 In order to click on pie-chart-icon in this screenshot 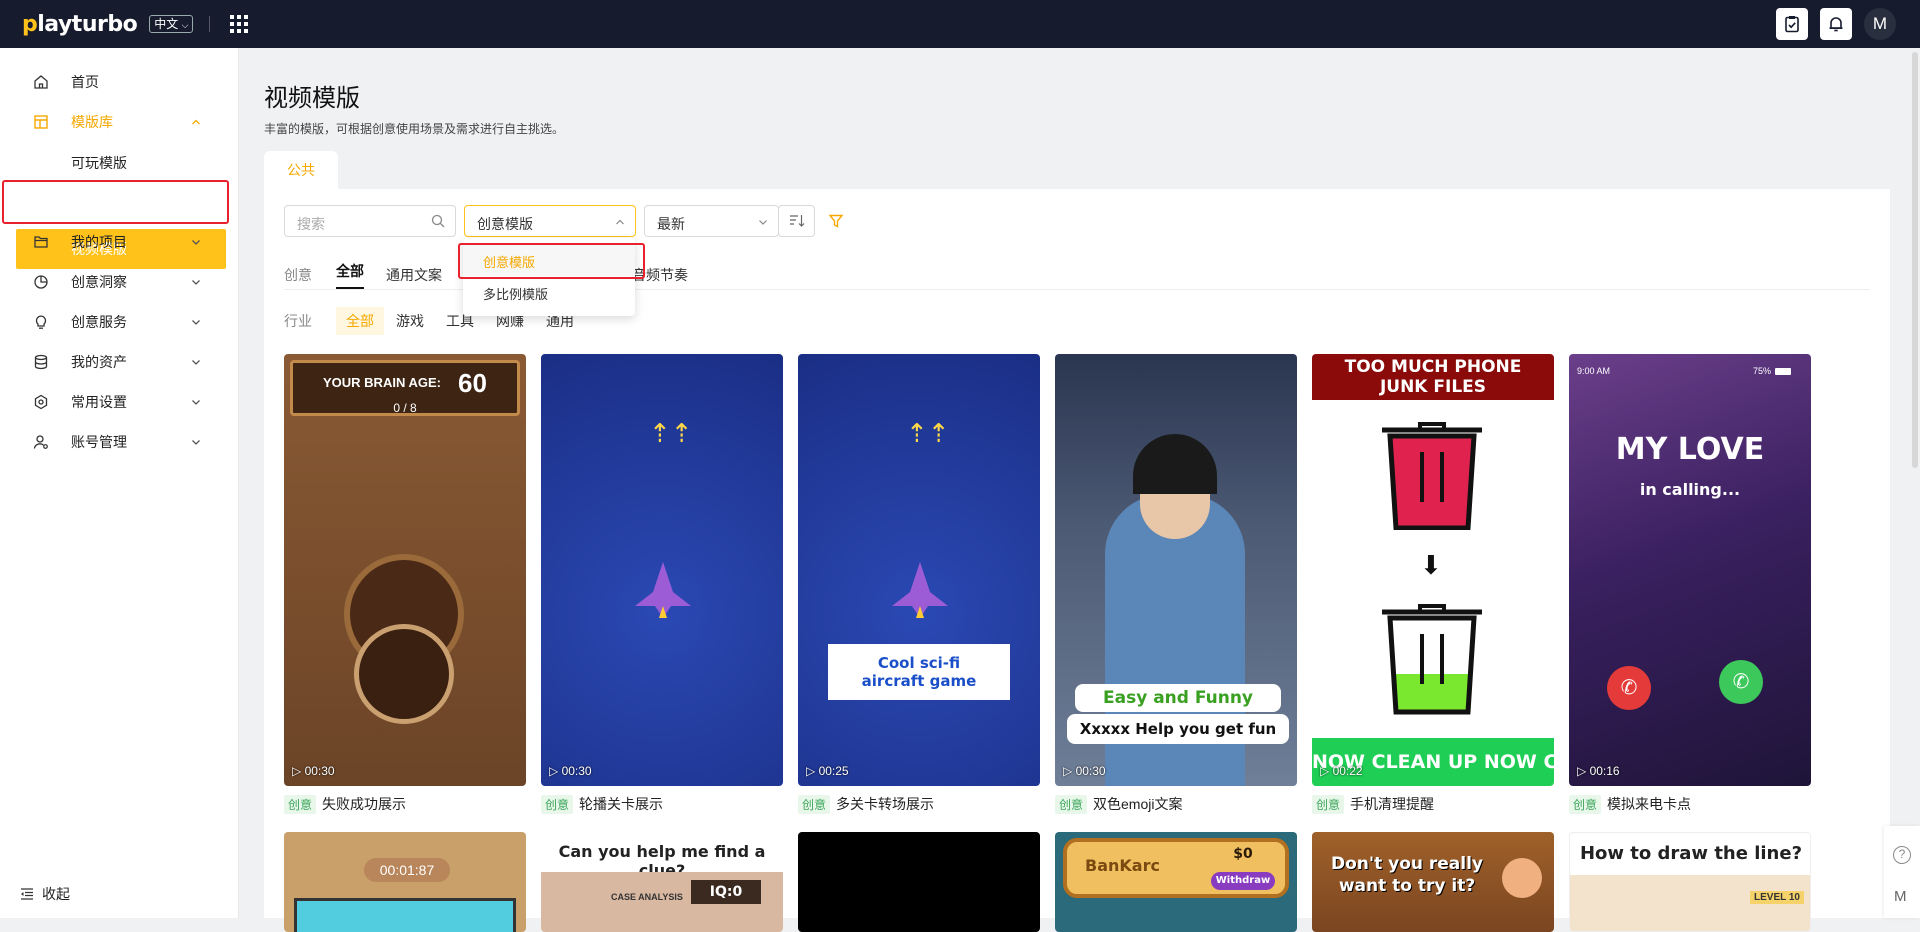, I will do `click(41, 282)`.